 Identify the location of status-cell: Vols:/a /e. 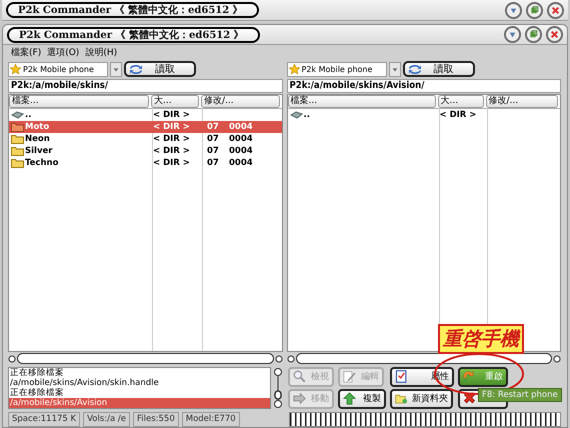
(106, 419).